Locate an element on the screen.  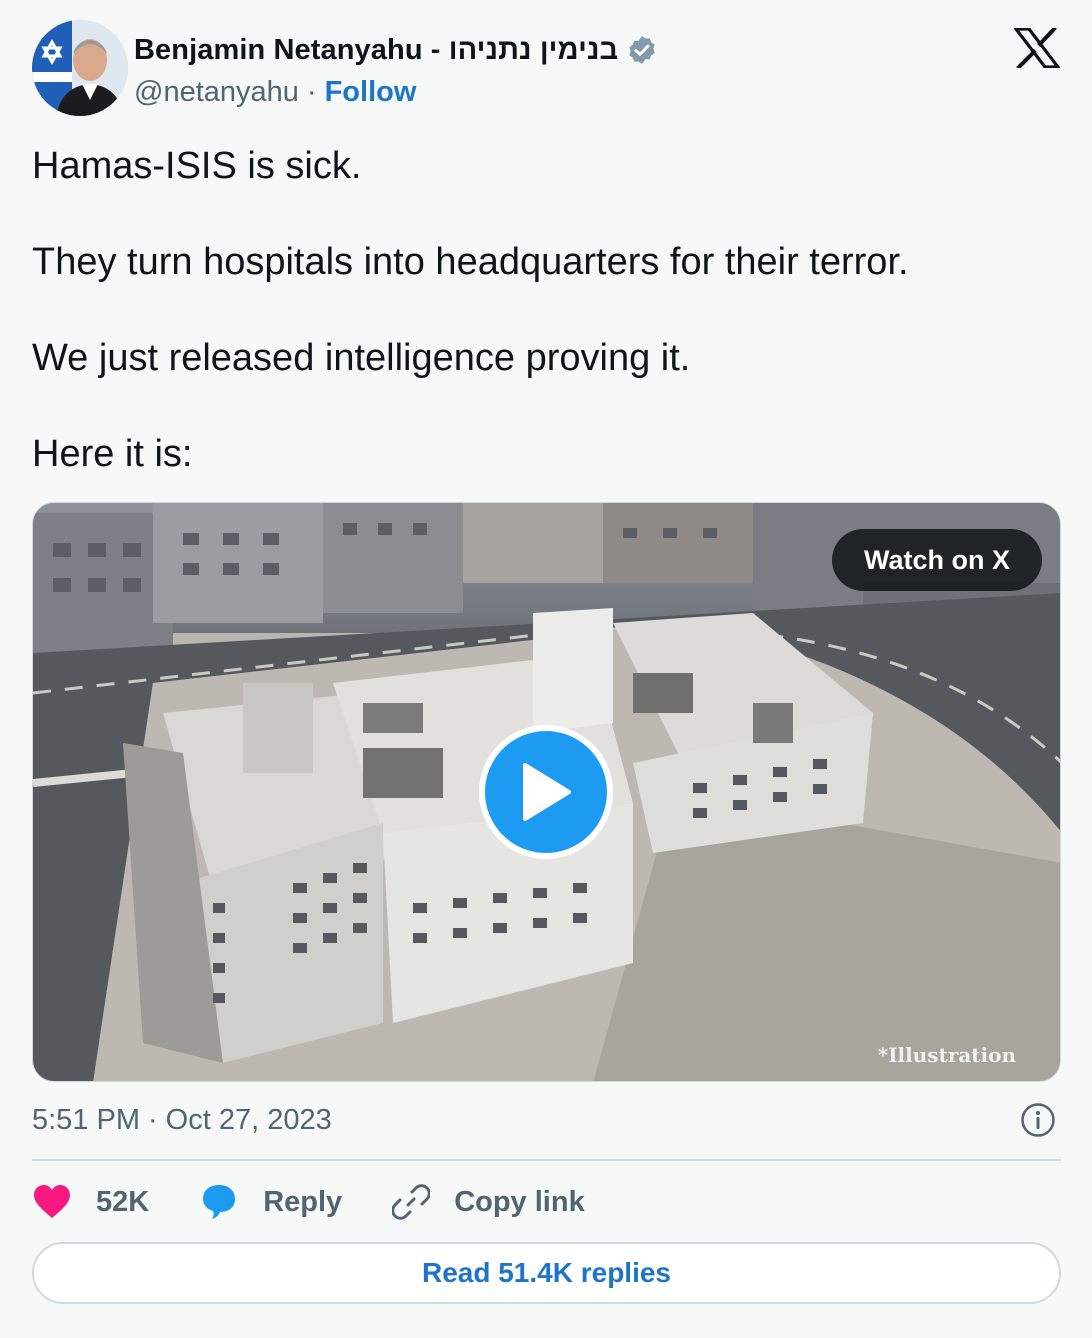
reply-bubble-icon is located at coordinates (219, 1202).